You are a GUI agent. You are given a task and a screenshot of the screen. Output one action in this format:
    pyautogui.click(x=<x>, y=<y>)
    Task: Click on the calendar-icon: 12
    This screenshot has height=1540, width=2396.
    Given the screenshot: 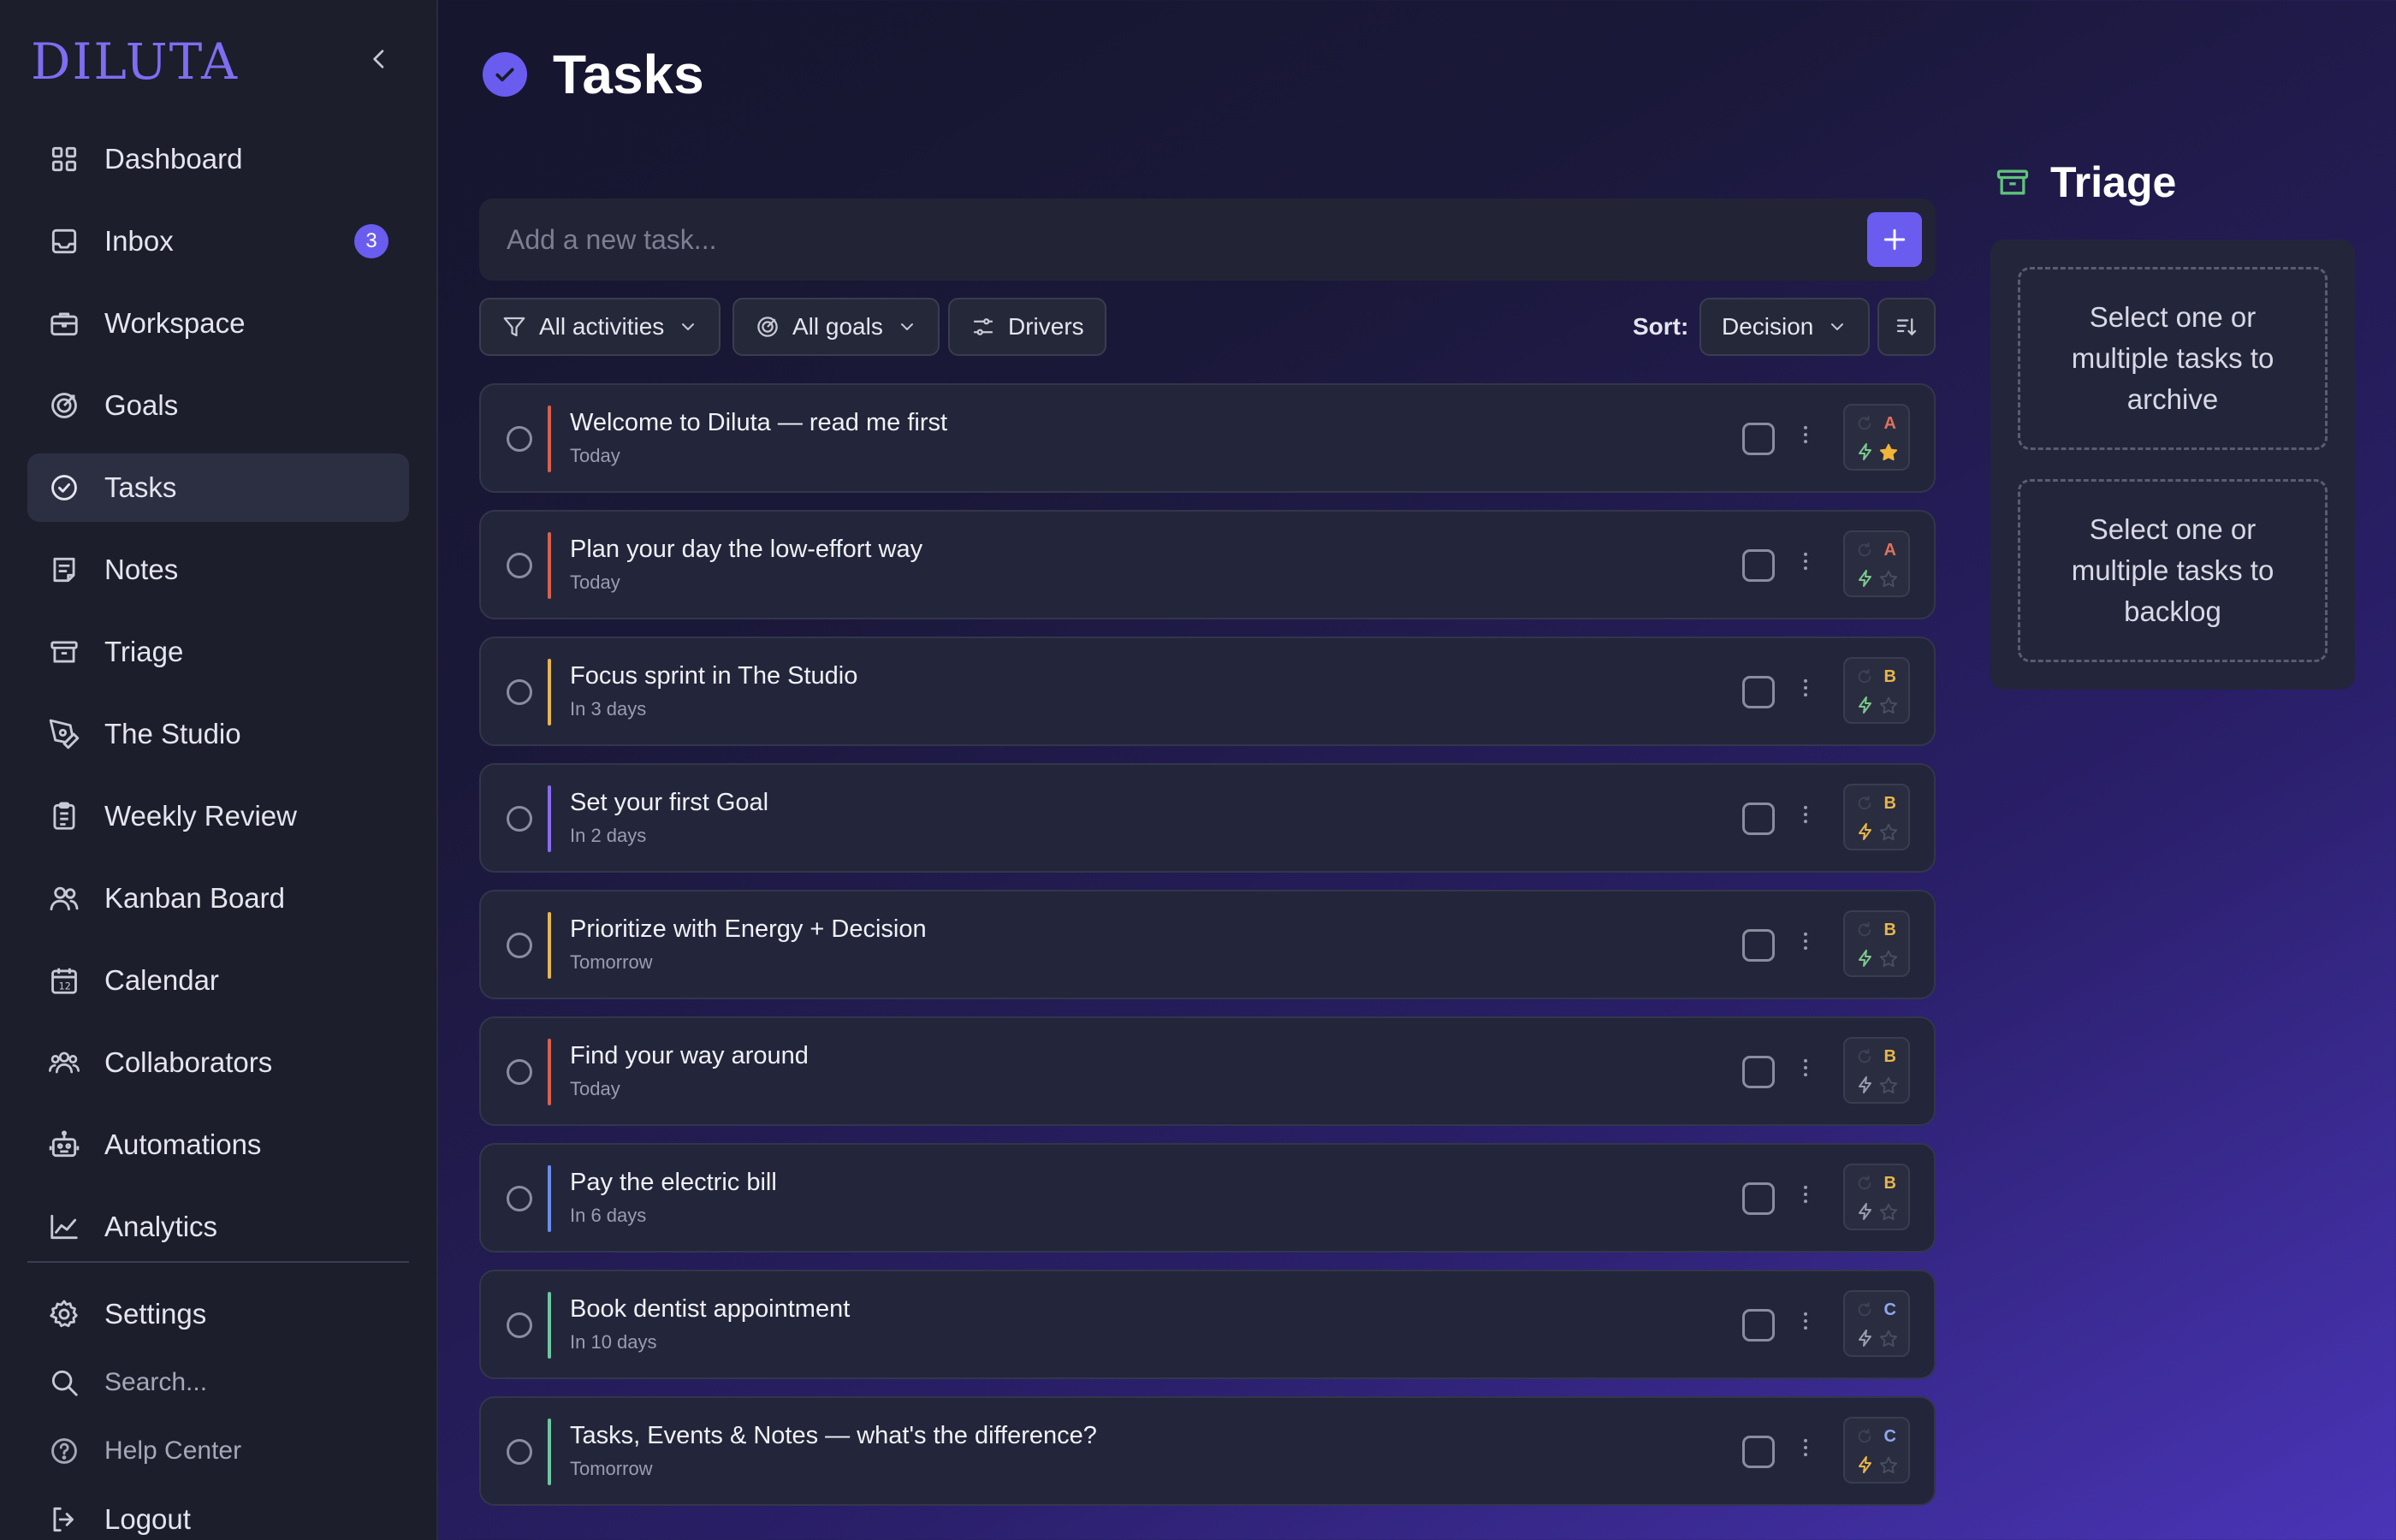 What is the action you would take?
    pyautogui.click(x=64, y=981)
    